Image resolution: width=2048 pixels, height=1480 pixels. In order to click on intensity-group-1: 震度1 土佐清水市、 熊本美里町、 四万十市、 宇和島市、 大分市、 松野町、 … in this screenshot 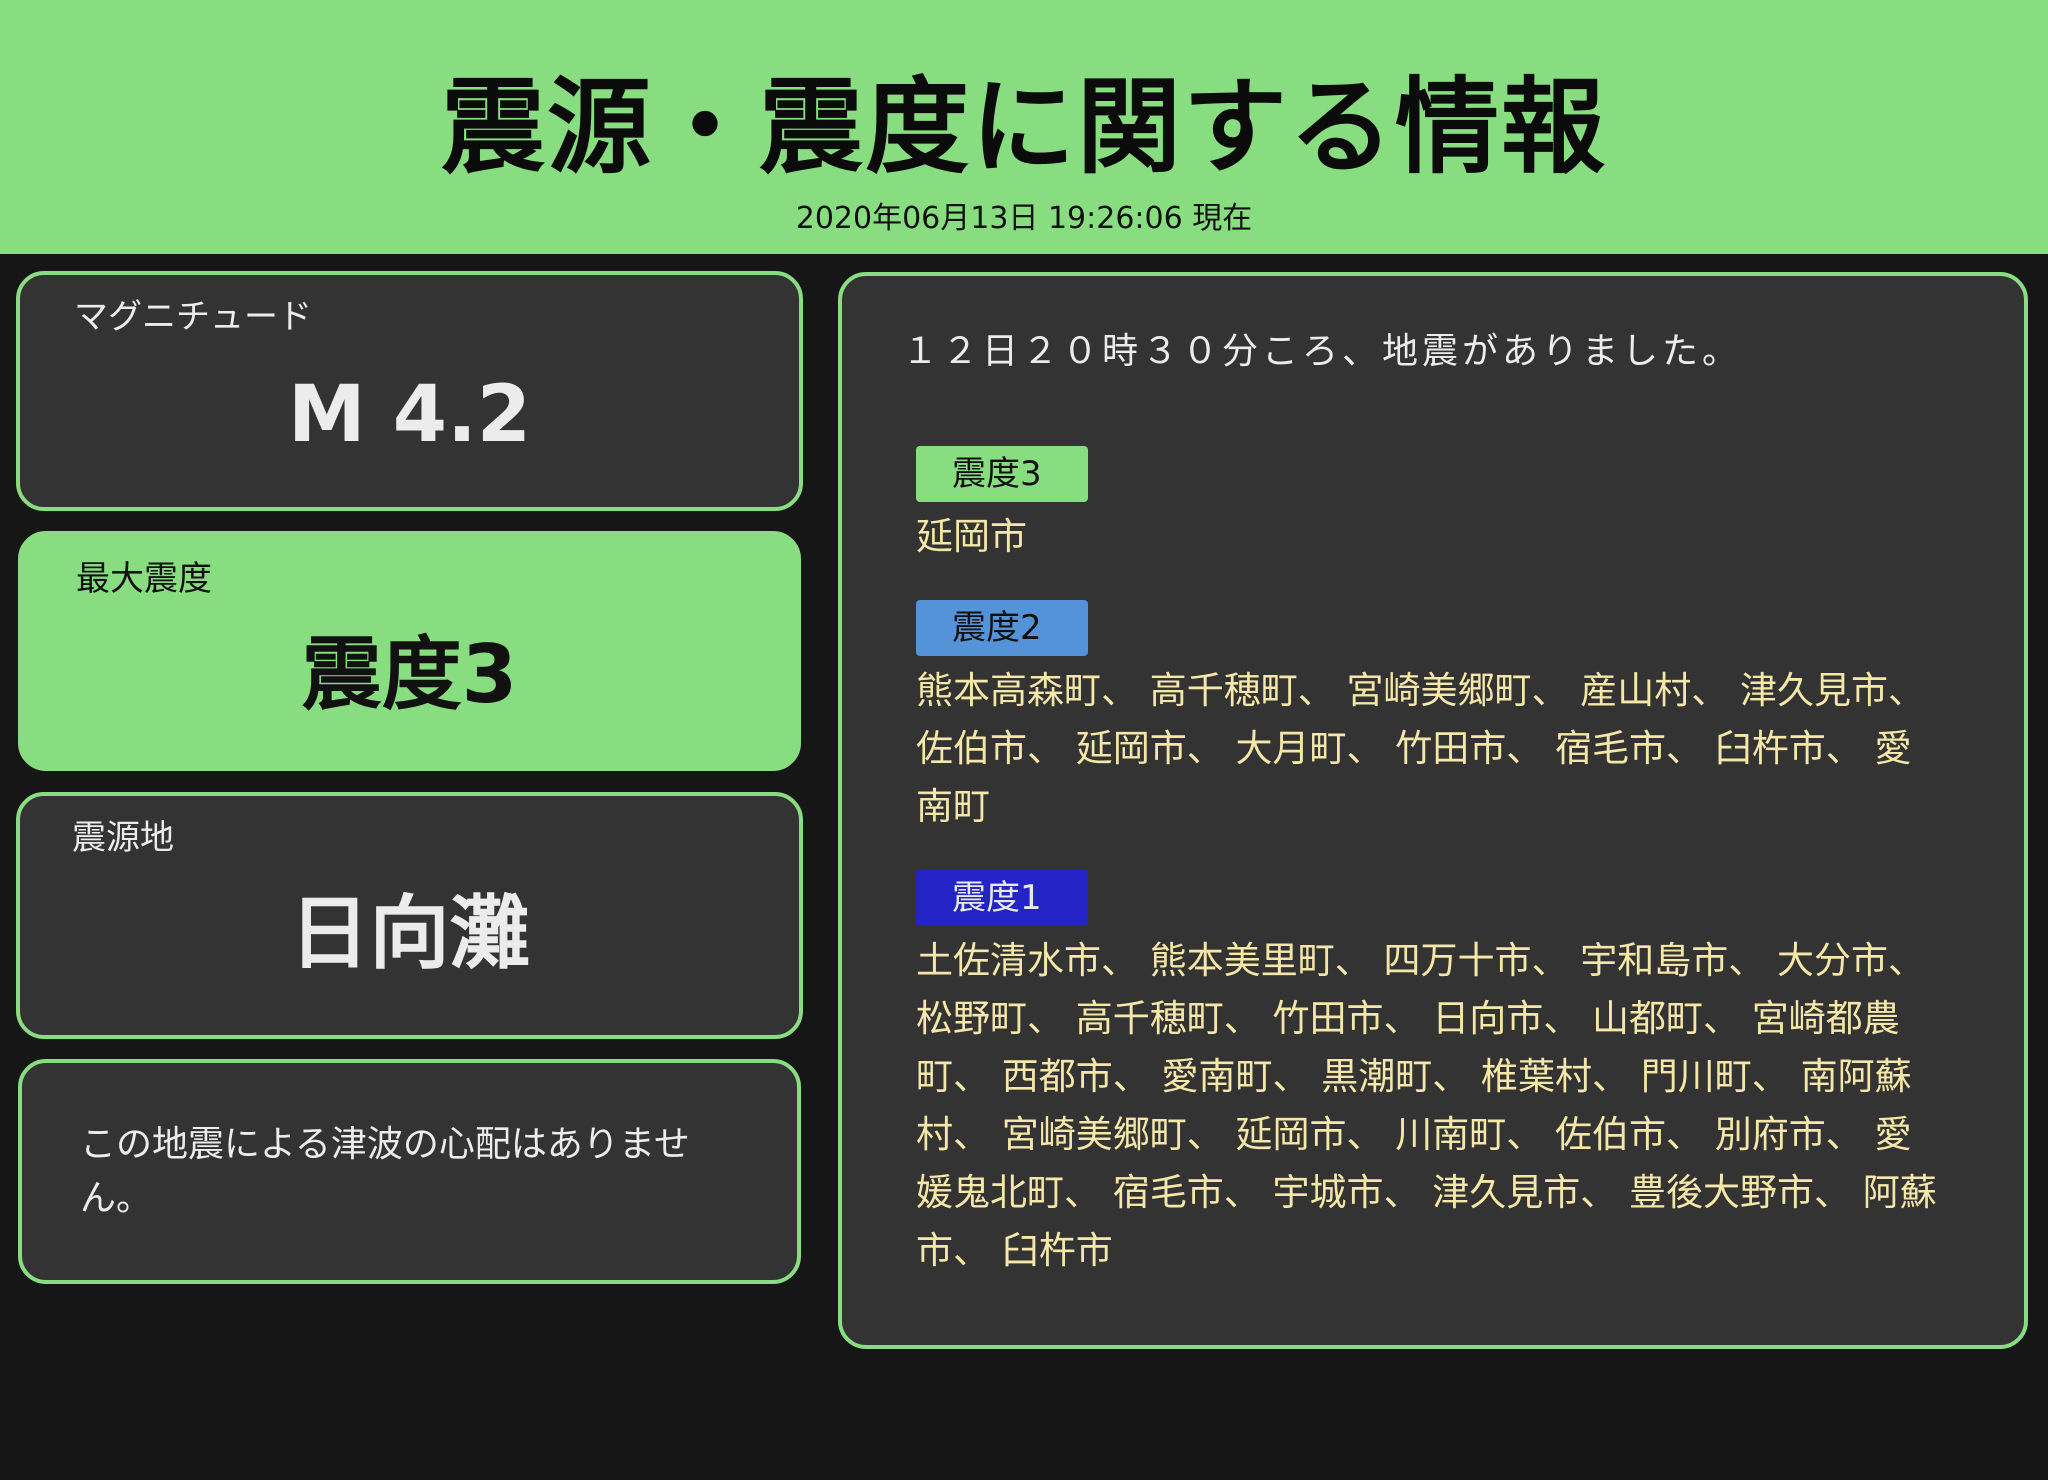, I will do `click(1432, 1075)`.